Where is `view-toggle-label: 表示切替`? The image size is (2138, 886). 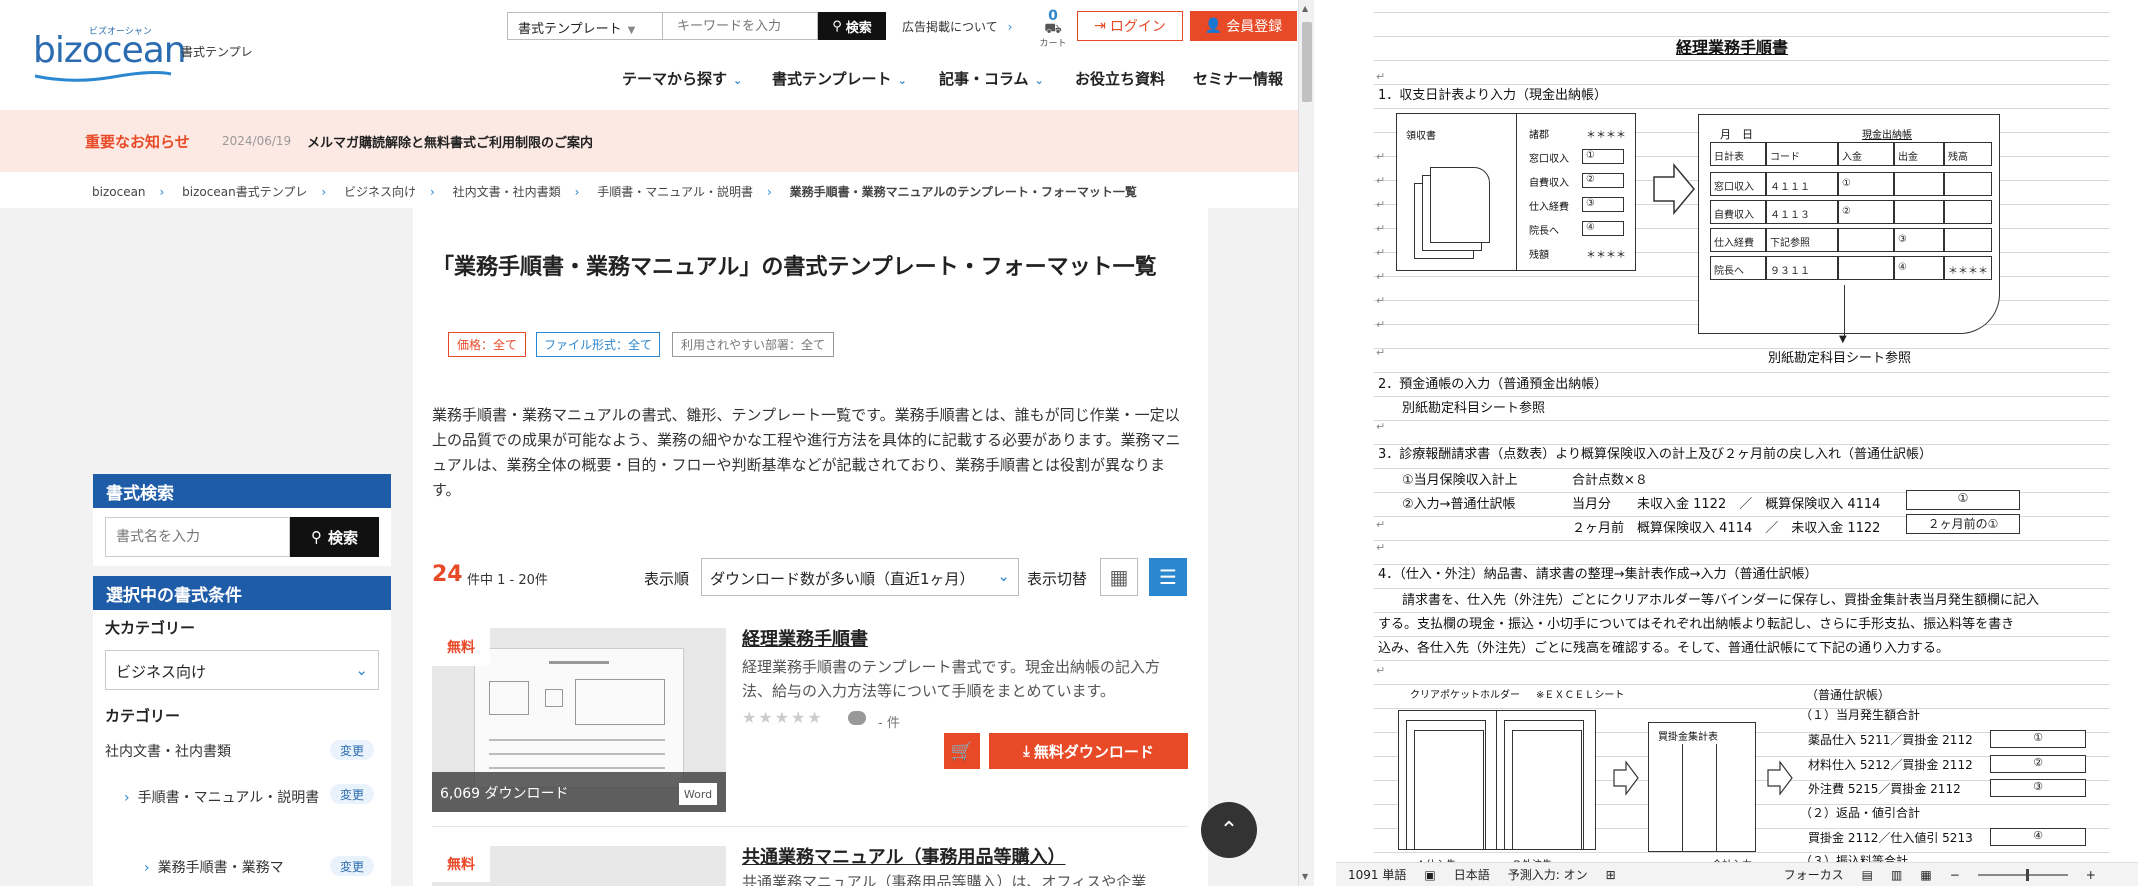
view-toggle-label: 表示切替 is located at coordinates (1057, 579).